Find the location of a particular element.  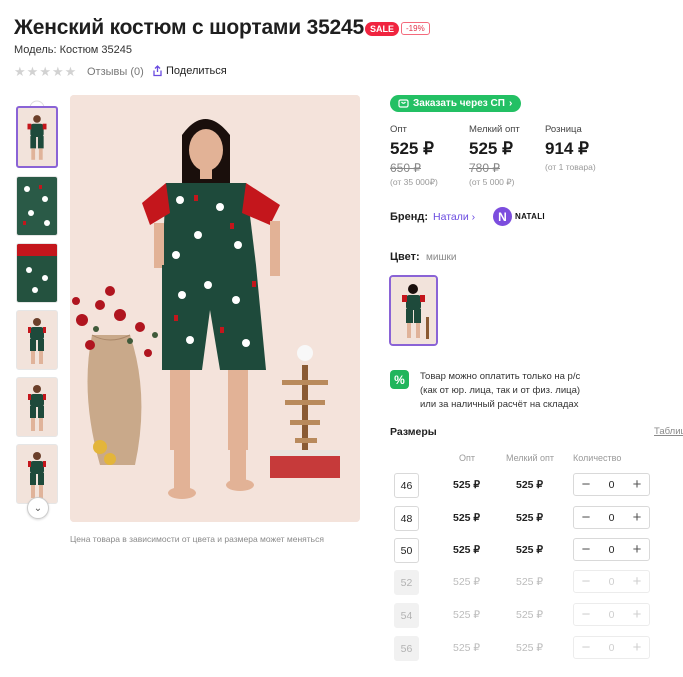

size-52: 52 is located at coordinates (406, 582).